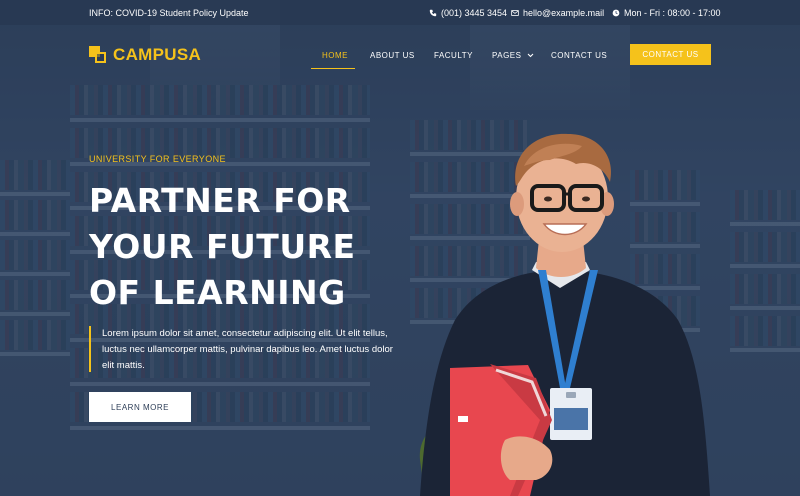 The image size is (800, 496). What do you see at coordinates (579, 55) in the screenshot?
I see `nav-contact-us: CONTACT US` at bounding box center [579, 55].